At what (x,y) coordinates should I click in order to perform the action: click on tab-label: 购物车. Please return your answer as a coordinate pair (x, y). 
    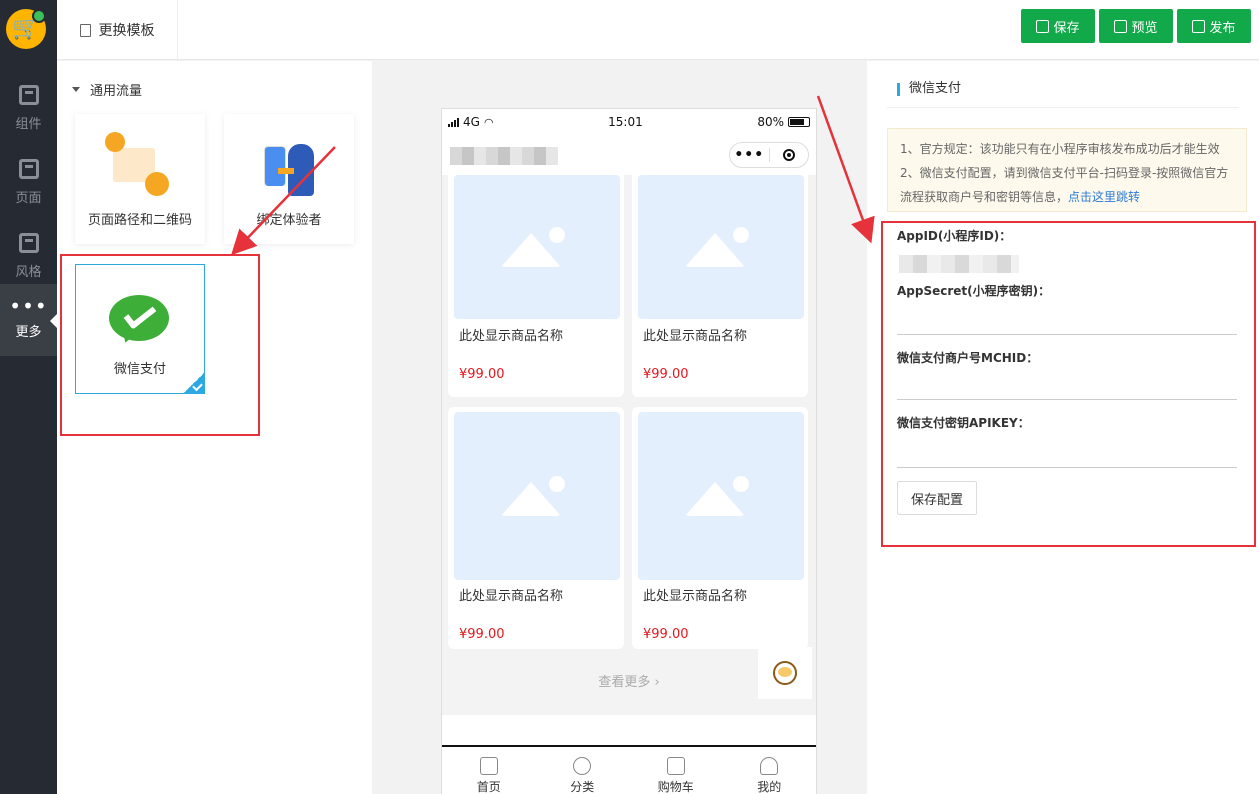
    Looking at the image, I should click on (675, 787).